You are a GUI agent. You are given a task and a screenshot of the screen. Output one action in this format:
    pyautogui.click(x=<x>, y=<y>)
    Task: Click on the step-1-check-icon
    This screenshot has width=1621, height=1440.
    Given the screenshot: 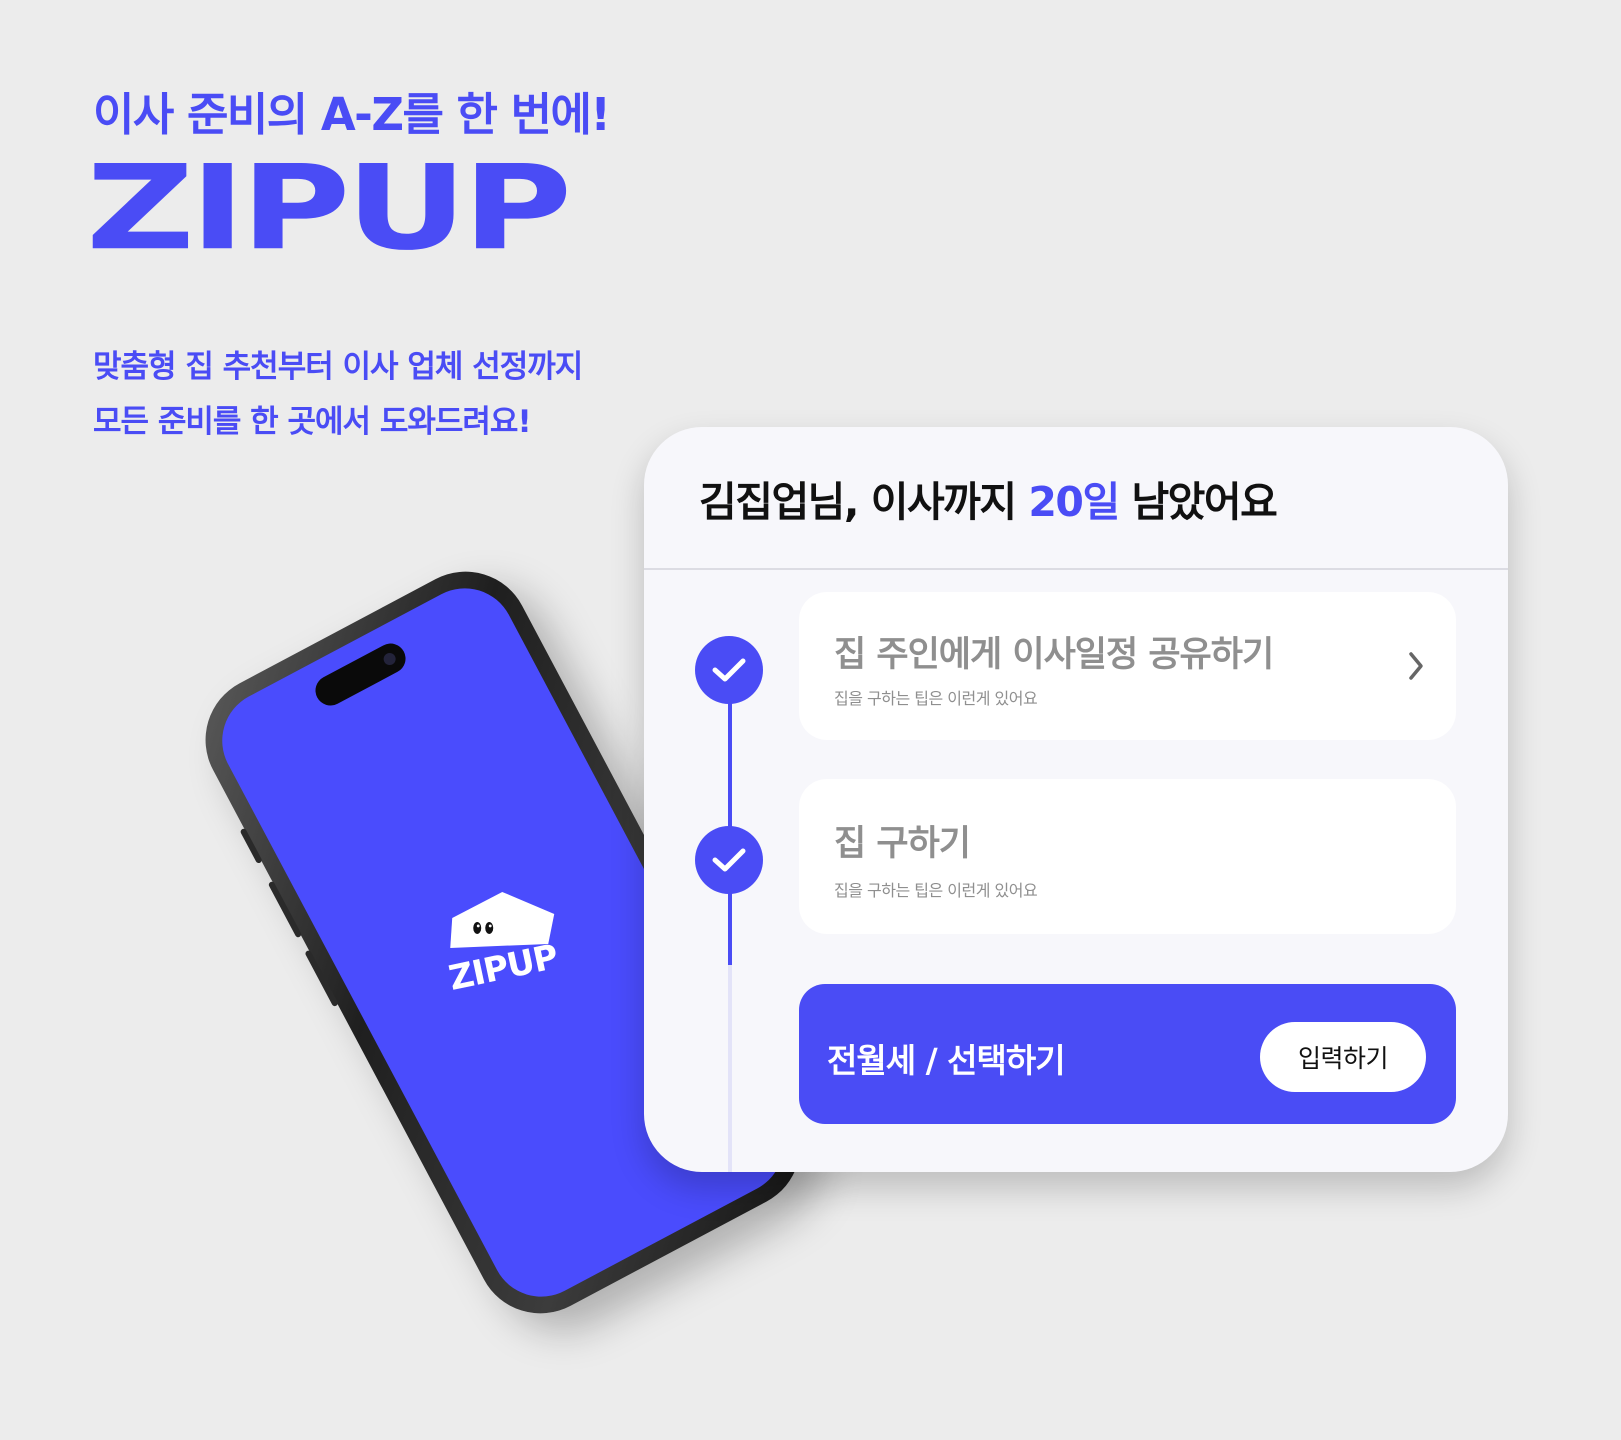 What is the action you would take?
    pyautogui.click(x=729, y=670)
    